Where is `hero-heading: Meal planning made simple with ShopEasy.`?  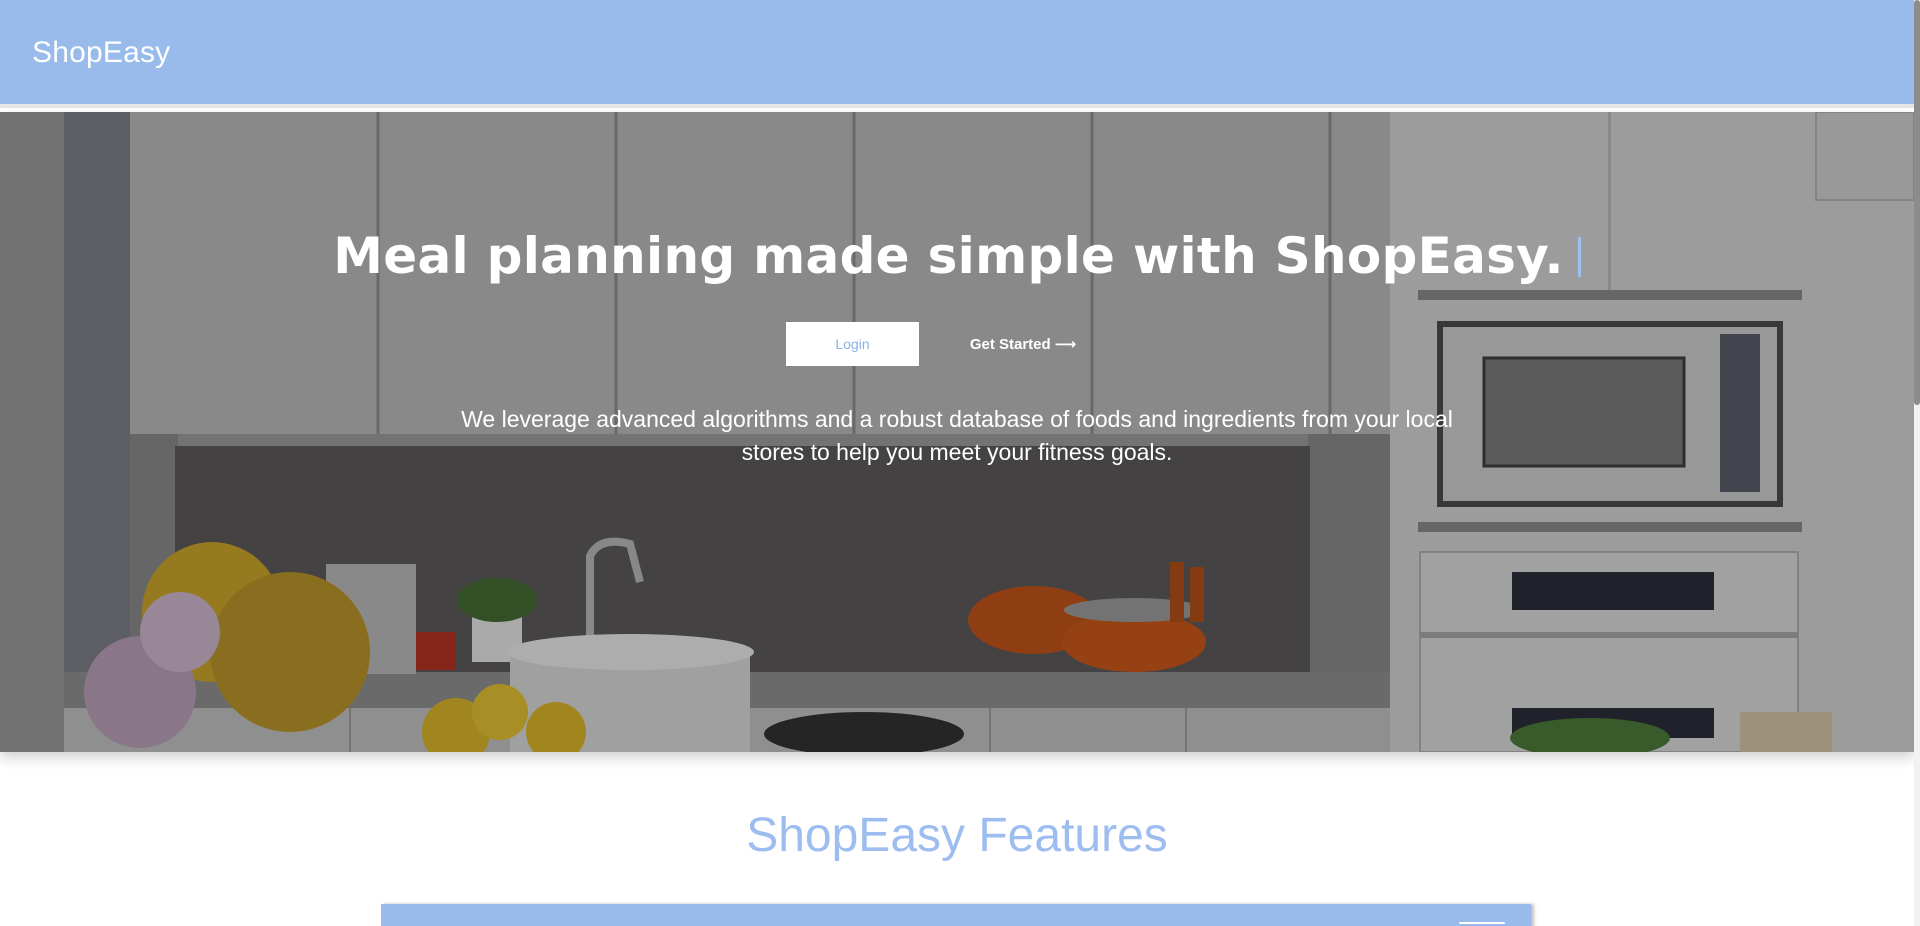
hero-heading: Meal planning made simple with ShopEasy. is located at coordinates (957, 256).